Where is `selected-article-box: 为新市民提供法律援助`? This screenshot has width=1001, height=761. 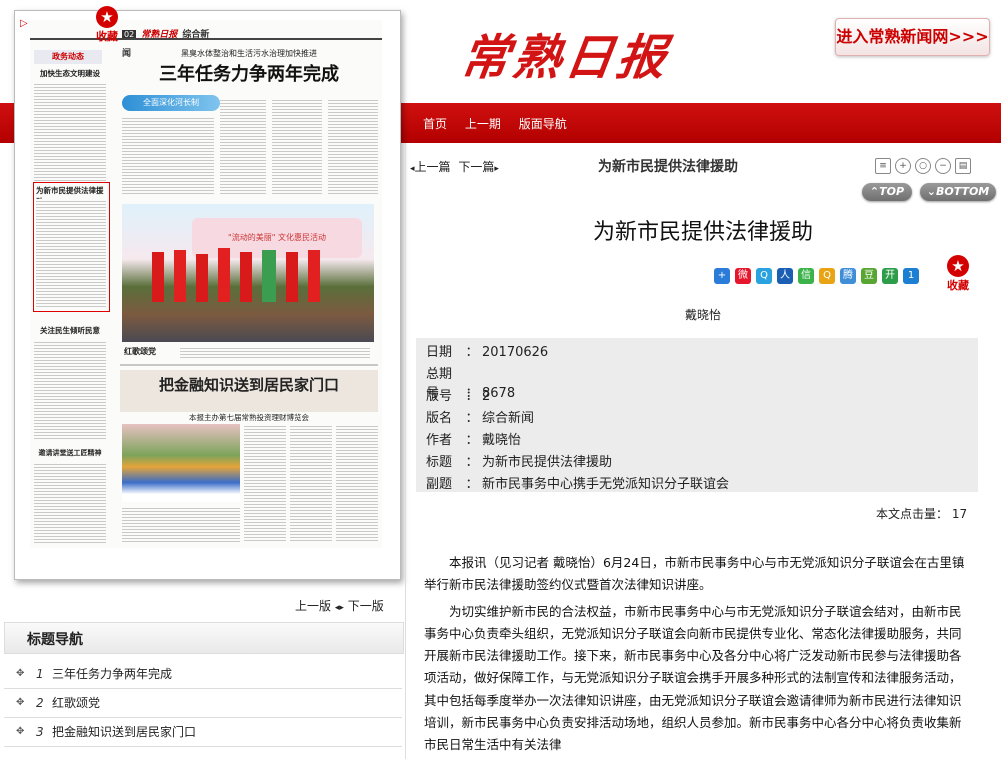
selected-article-box: 为新市民提供法律援助 is located at coordinates (71, 247).